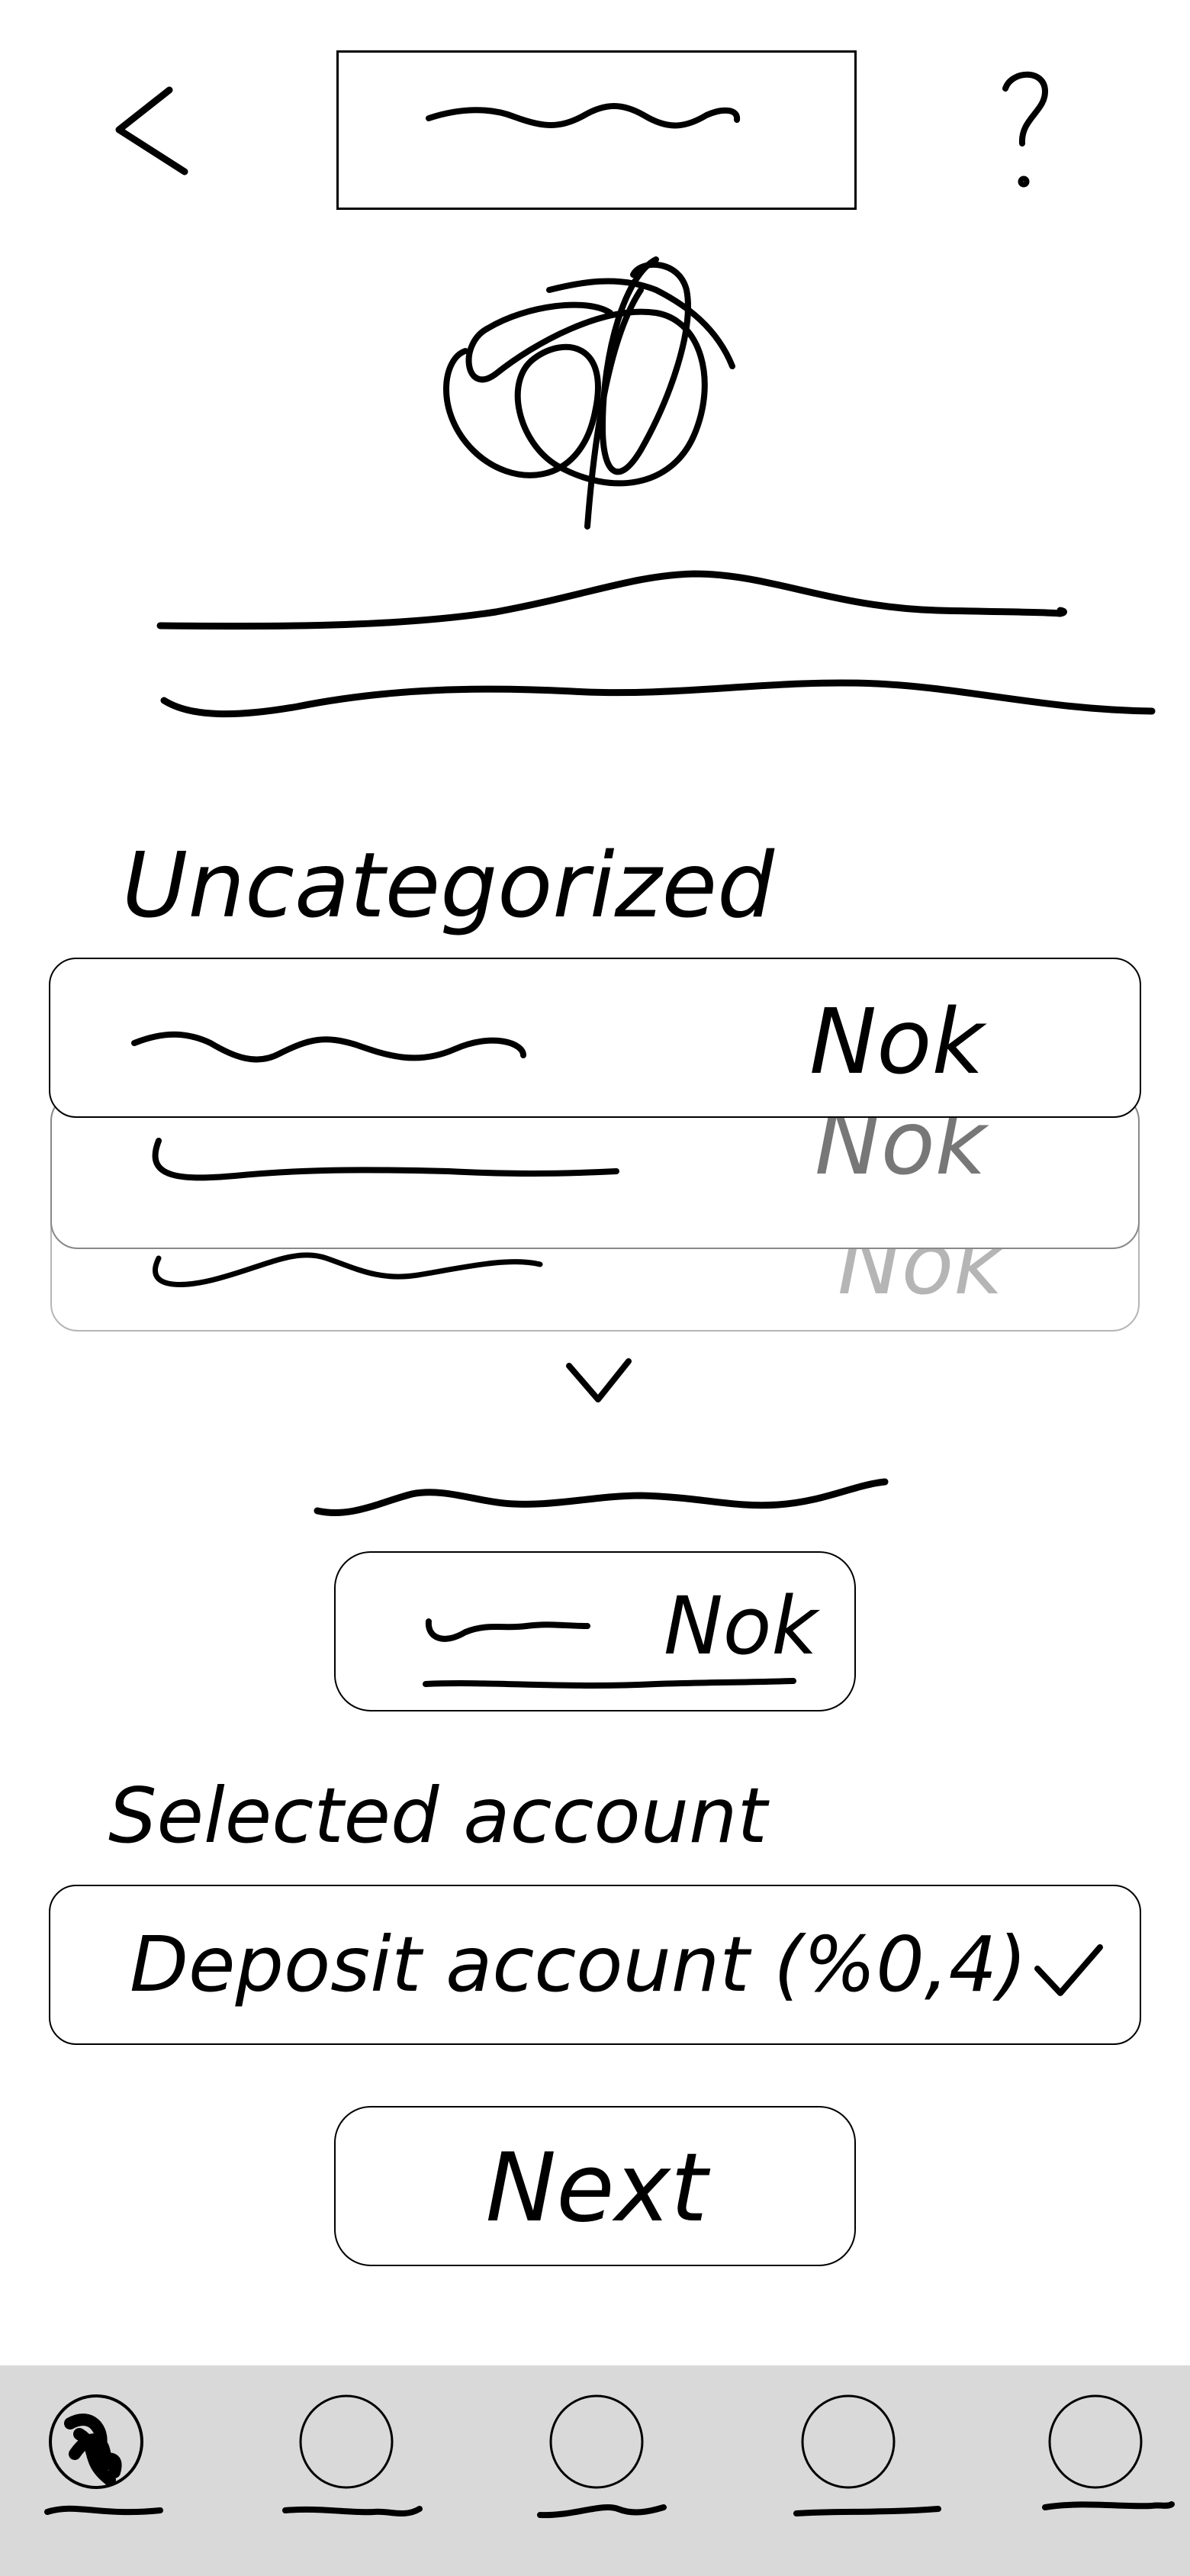 This screenshot has width=1190, height=2576. What do you see at coordinates (595, 1148) in the screenshot?
I see `stacked-item-list: Nok Nok Nok` at bounding box center [595, 1148].